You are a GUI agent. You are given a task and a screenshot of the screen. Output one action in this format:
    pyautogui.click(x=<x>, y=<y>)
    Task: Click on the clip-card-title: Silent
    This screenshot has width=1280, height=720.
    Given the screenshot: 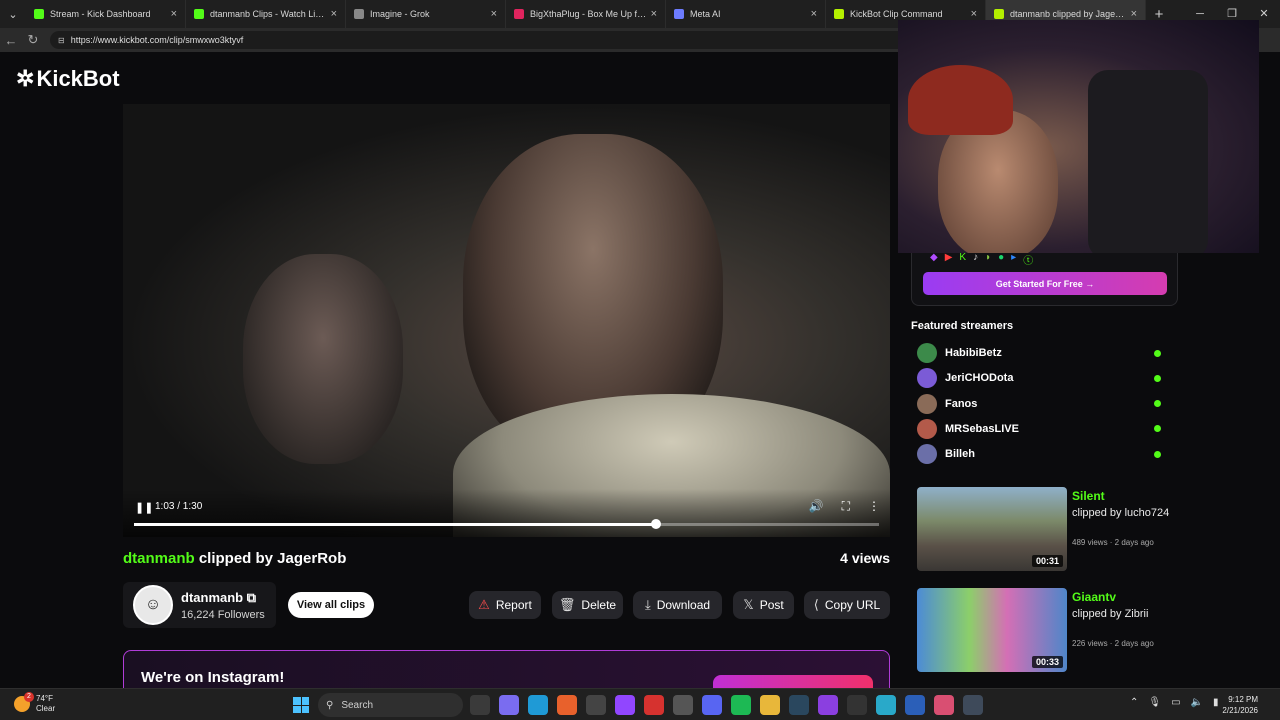 What is the action you would take?
    pyautogui.click(x=1088, y=496)
    